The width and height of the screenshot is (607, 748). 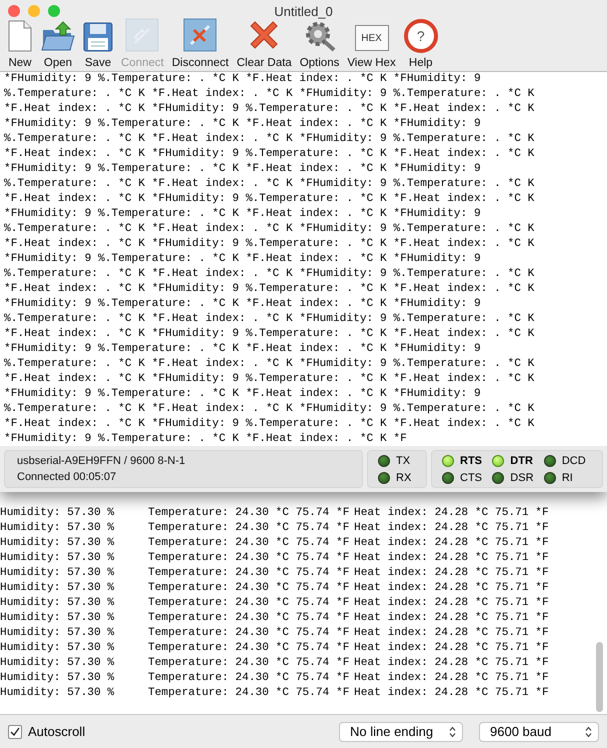 What do you see at coordinates (142, 35) in the screenshot?
I see `plug-icon` at bounding box center [142, 35].